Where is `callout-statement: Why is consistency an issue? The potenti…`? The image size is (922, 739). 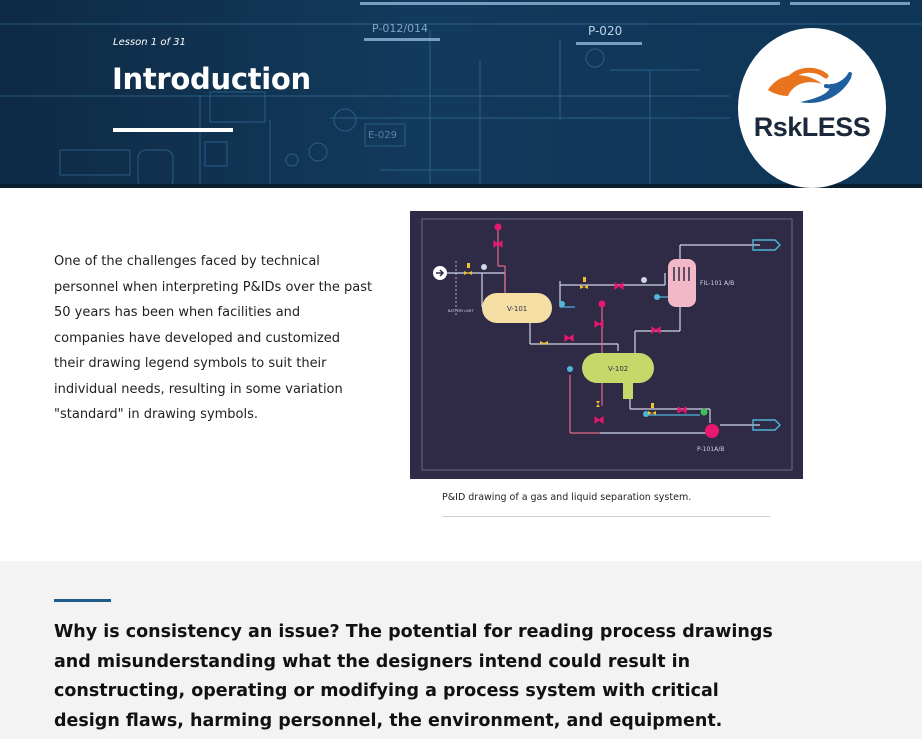 callout-statement: Why is consistency an issue? The potenti… is located at coordinates (413, 676).